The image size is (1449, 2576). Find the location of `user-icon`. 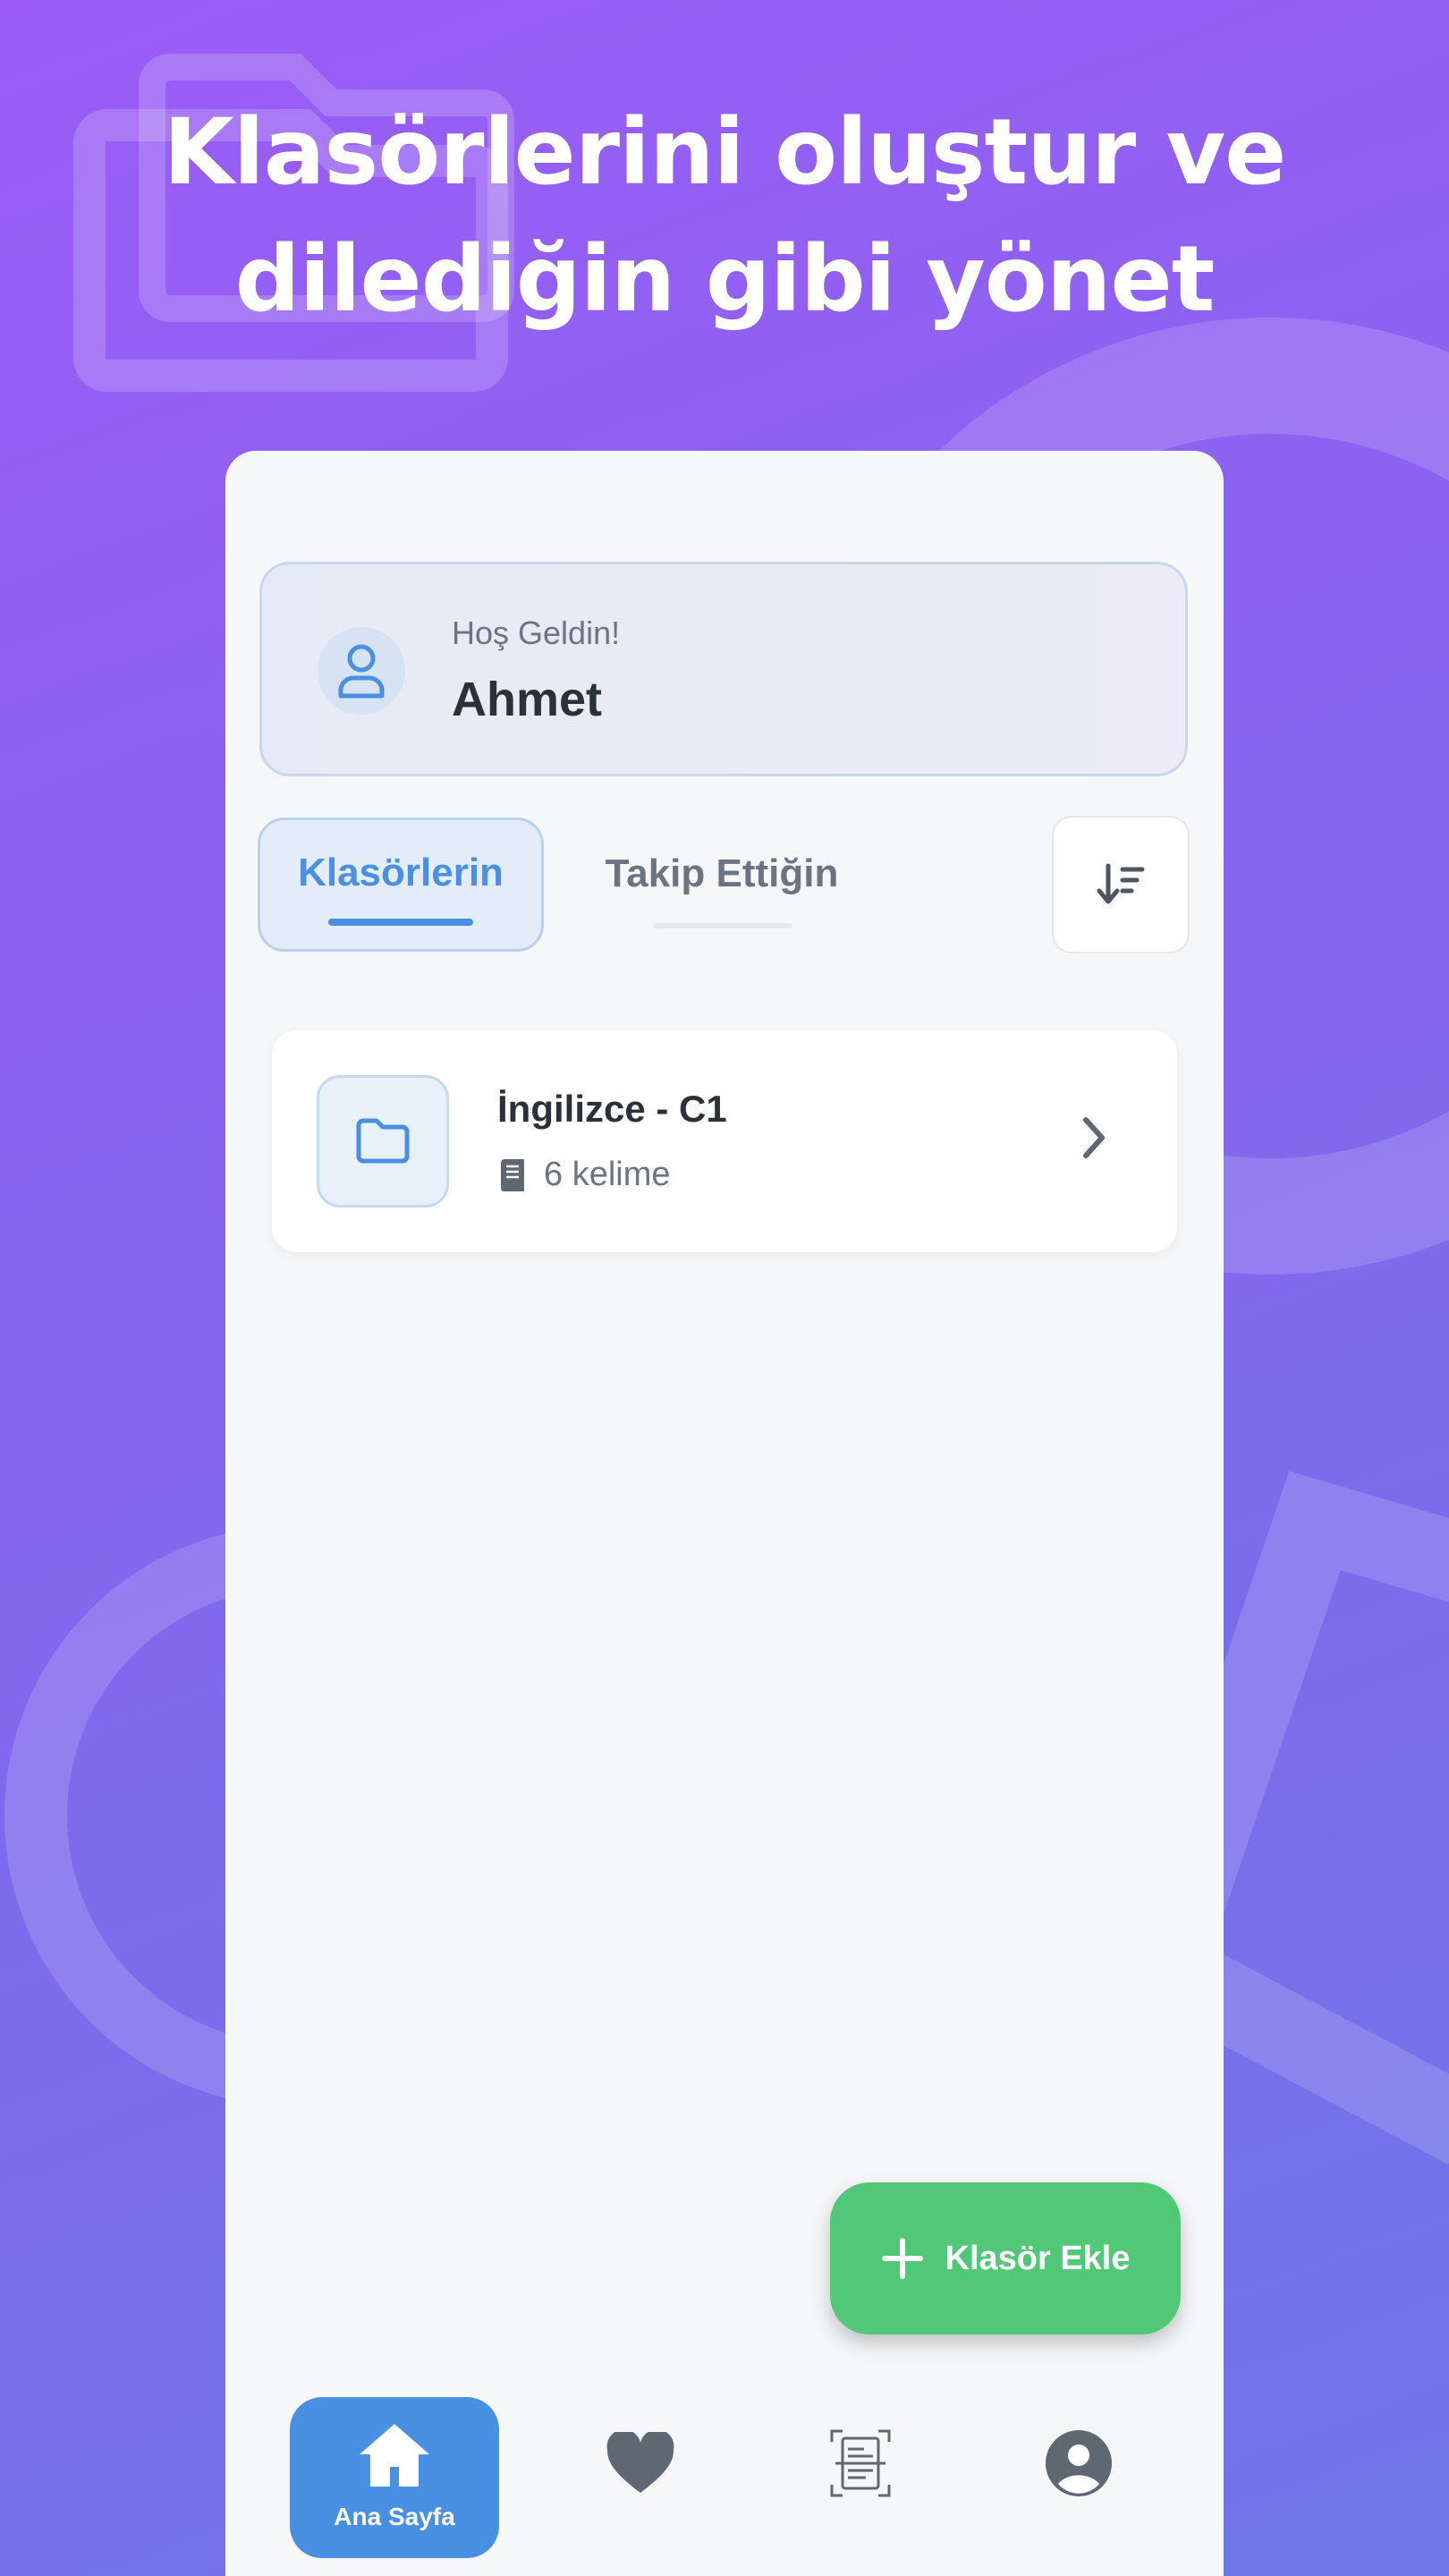

user-icon is located at coordinates (361, 671).